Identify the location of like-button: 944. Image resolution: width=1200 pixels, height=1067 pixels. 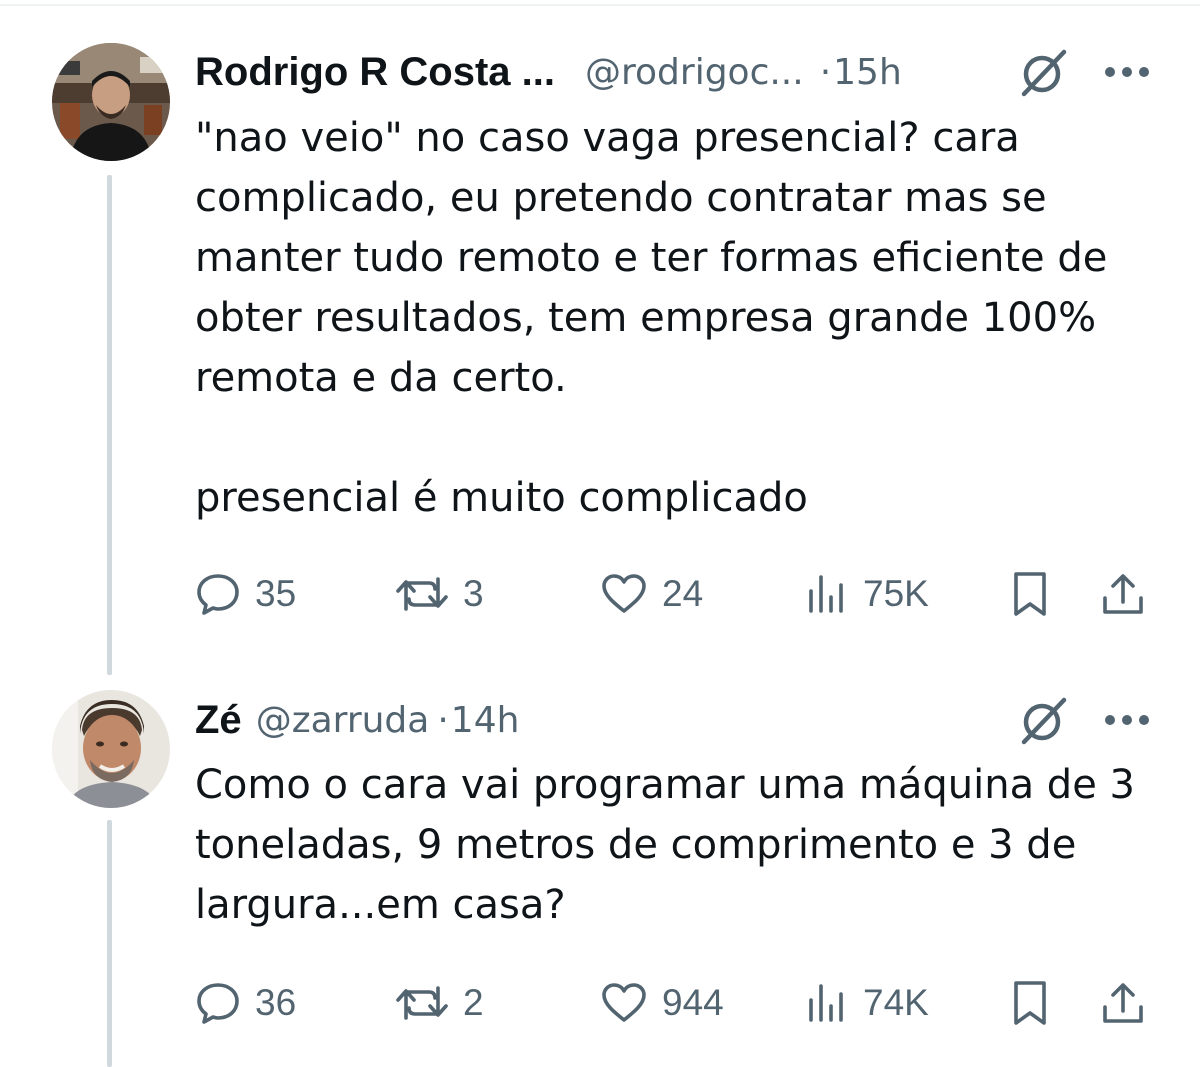
(662, 1003).